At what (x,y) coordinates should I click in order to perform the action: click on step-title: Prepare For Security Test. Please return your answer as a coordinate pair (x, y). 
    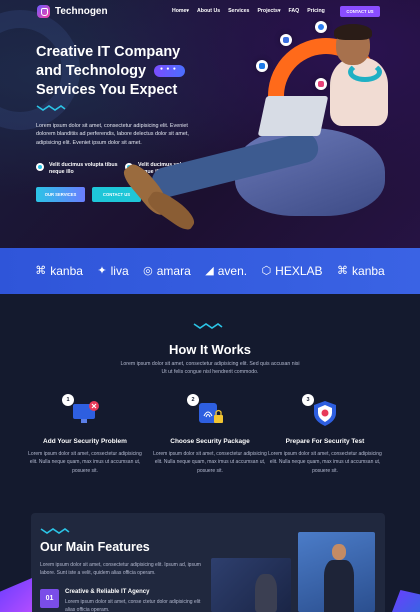
    Looking at the image, I should click on (325, 441).